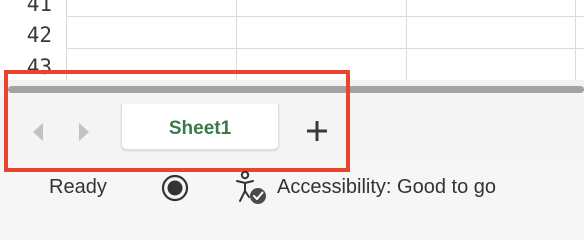 The image size is (584, 240). I want to click on row-number: 41, so click(26, 8).